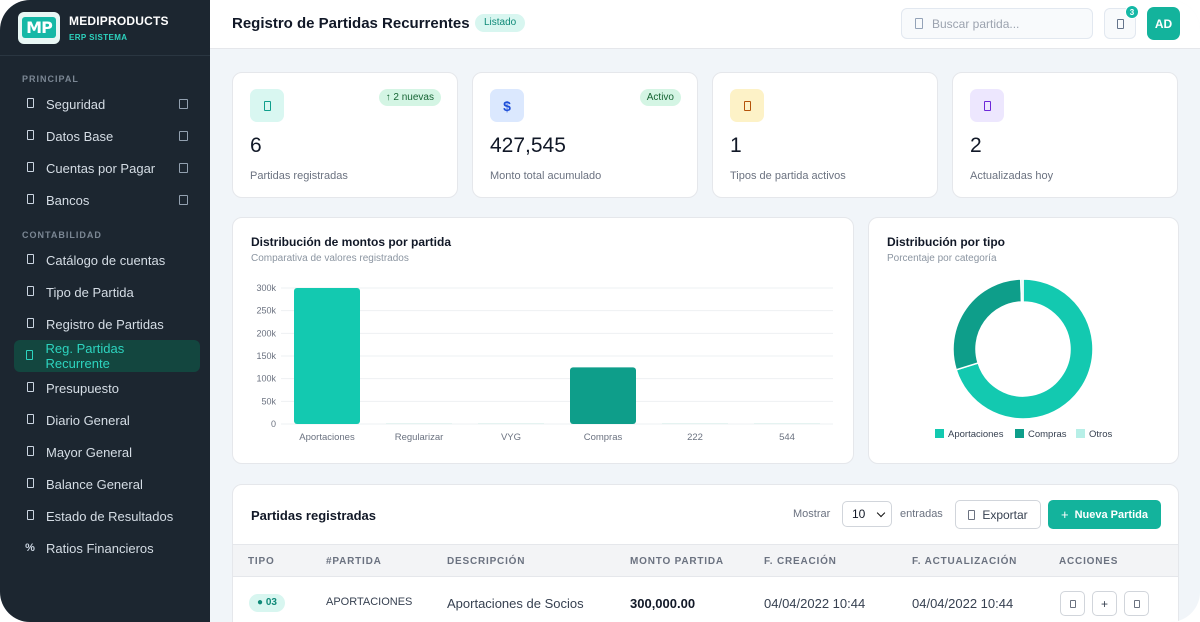  I want to click on export-button: Exportar, so click(998, 514).